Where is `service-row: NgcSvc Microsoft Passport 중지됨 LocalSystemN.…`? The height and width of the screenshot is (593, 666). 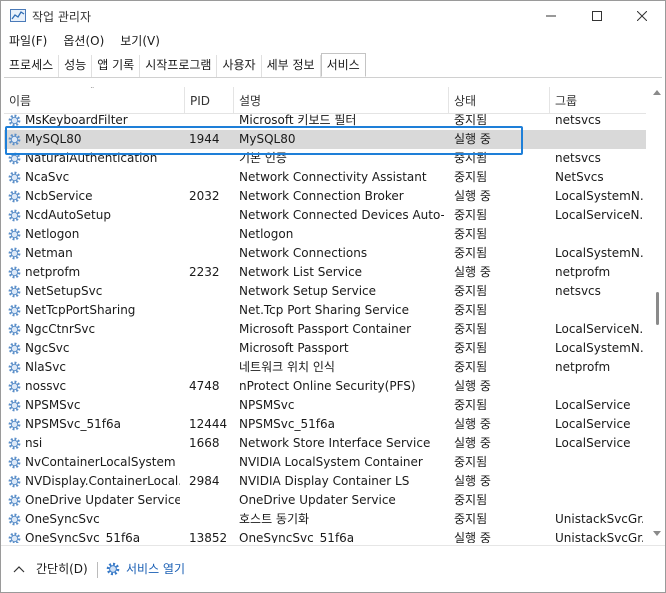 service-row: NgcSvc Microsoft Passport 중지됨 LocalSystemN.… is located at coordinates (325, 348).